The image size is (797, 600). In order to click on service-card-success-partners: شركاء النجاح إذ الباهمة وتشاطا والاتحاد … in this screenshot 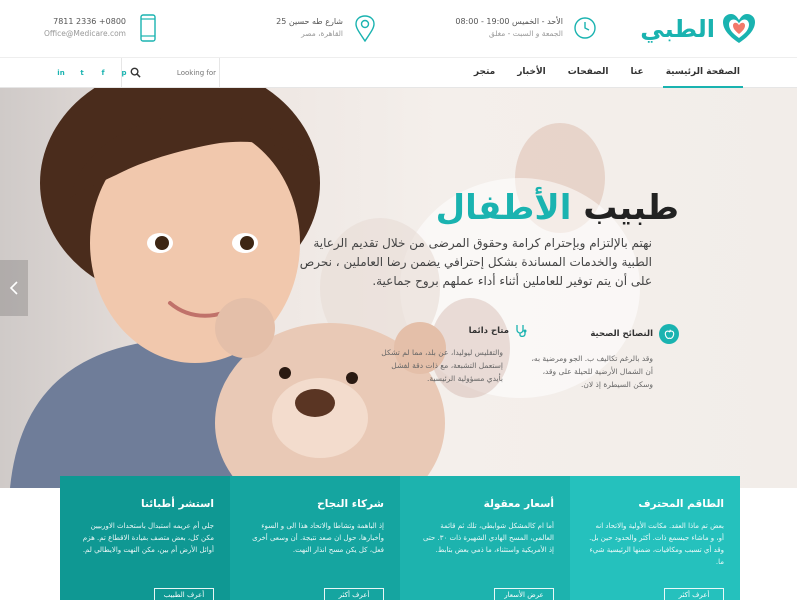, I will do `click(315, 538)`.